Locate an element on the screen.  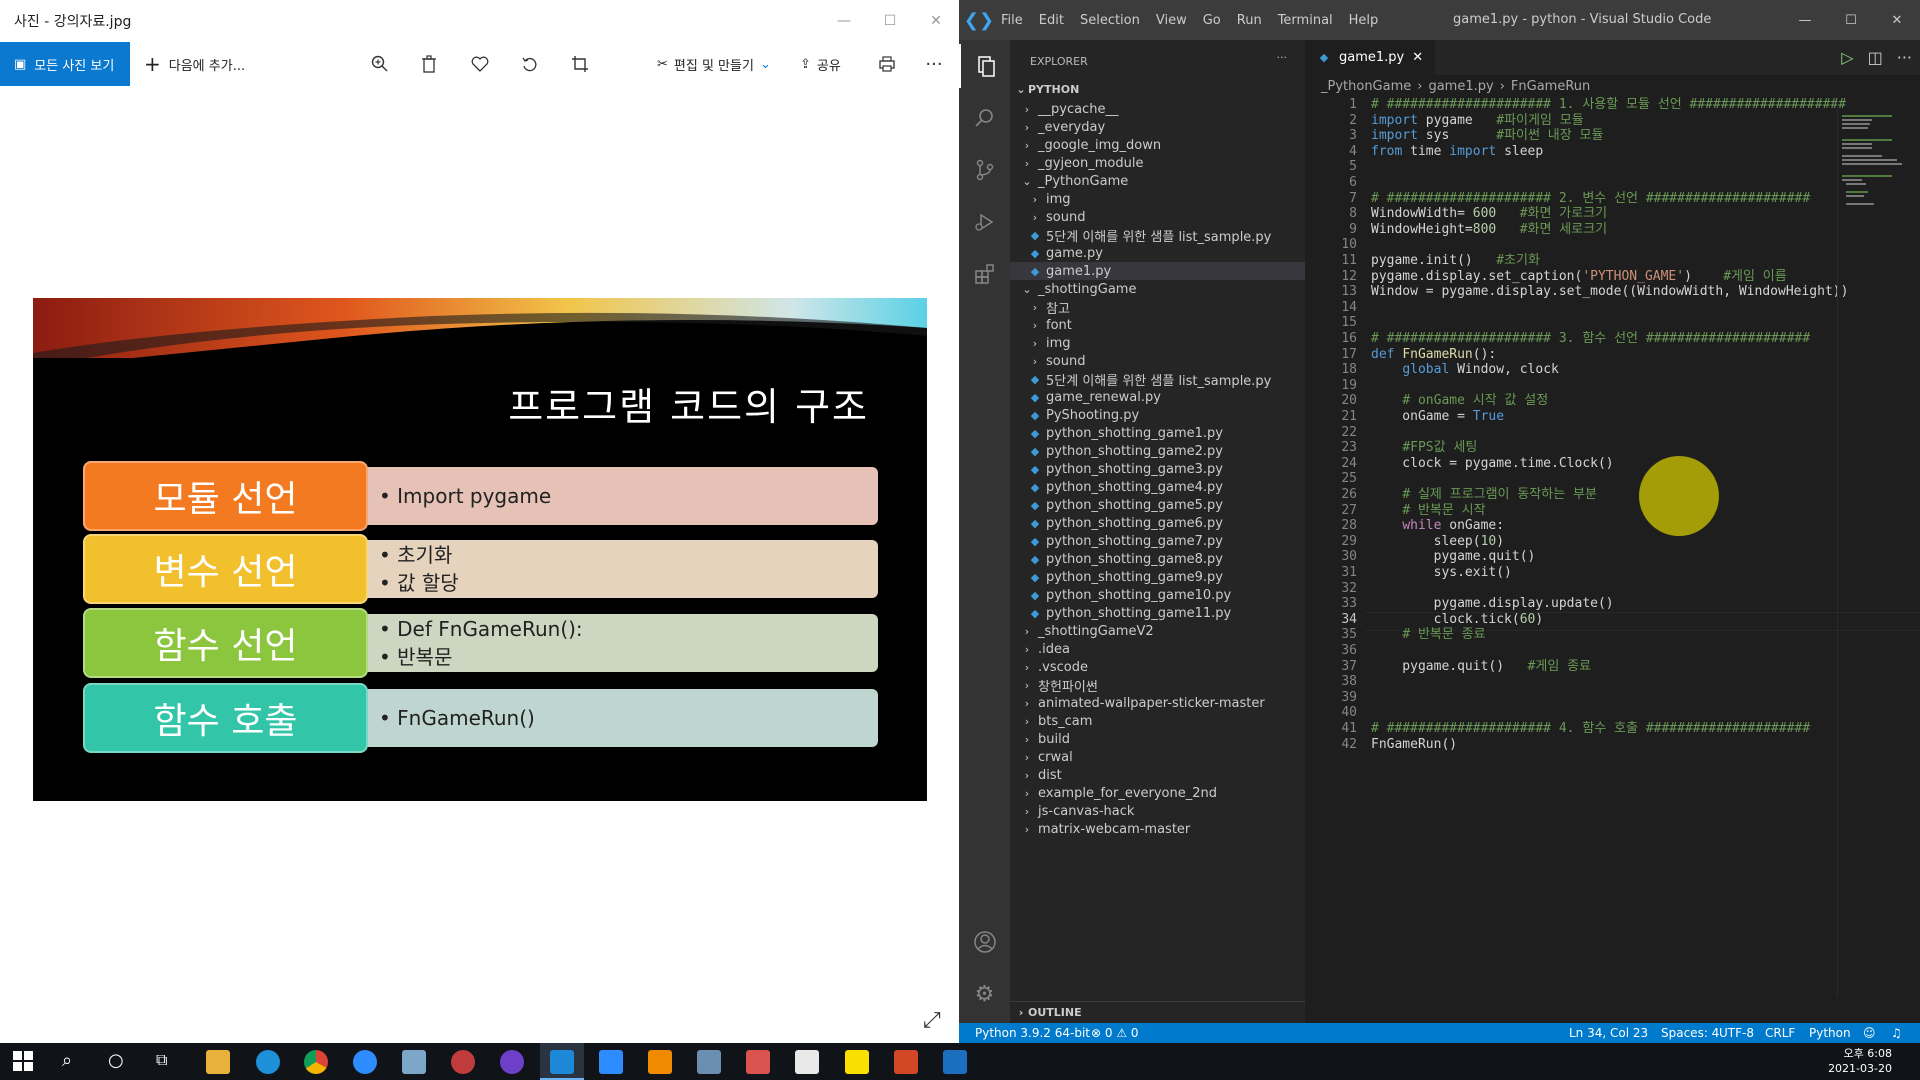
print-button is located at coordinates (887, 64).